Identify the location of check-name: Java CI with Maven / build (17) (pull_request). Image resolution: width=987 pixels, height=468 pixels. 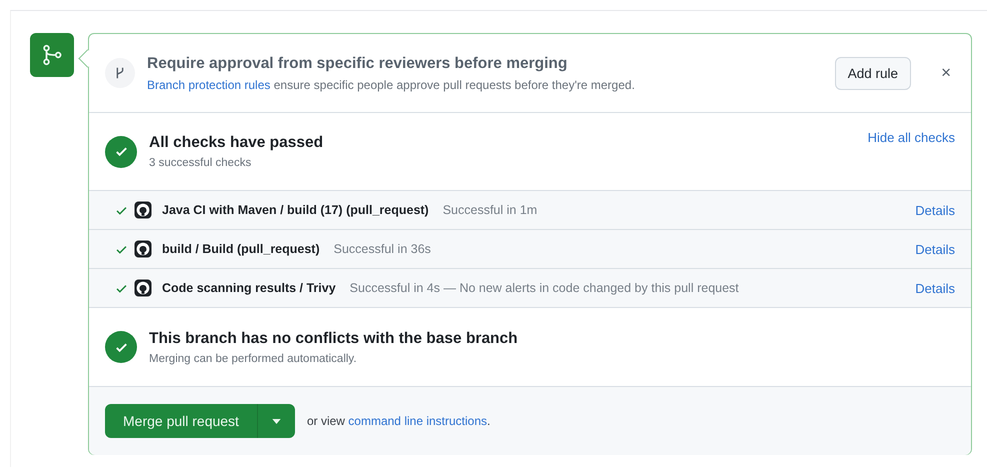
(295, 210).